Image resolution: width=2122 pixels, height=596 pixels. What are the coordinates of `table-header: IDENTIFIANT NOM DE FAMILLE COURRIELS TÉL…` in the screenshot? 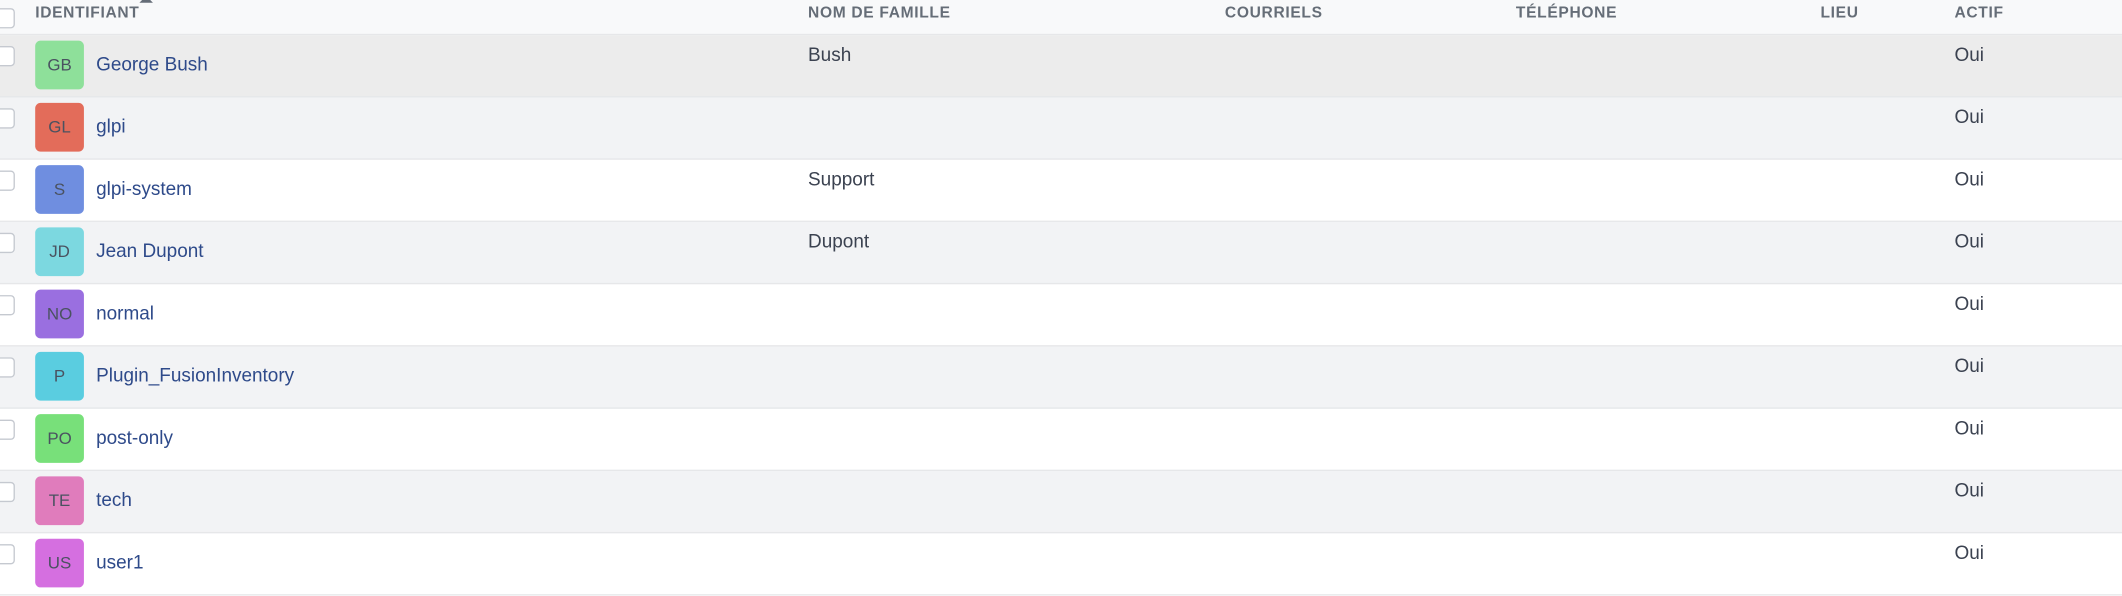 It's located at (1061, 18).